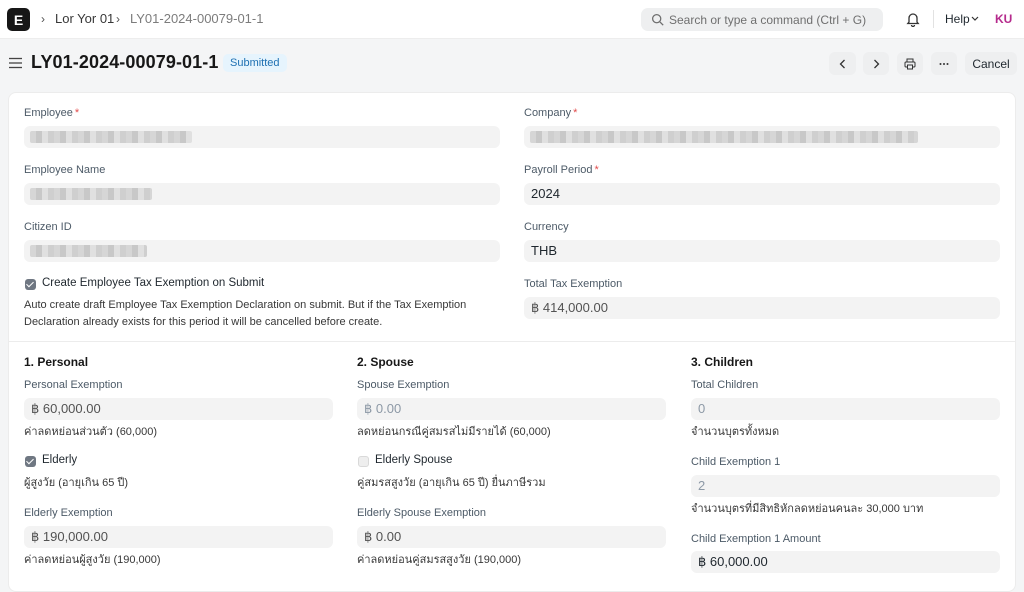  I want to click on create-exemption-label: Create Employee Tax Exemption on Submit, so click(153, 283).